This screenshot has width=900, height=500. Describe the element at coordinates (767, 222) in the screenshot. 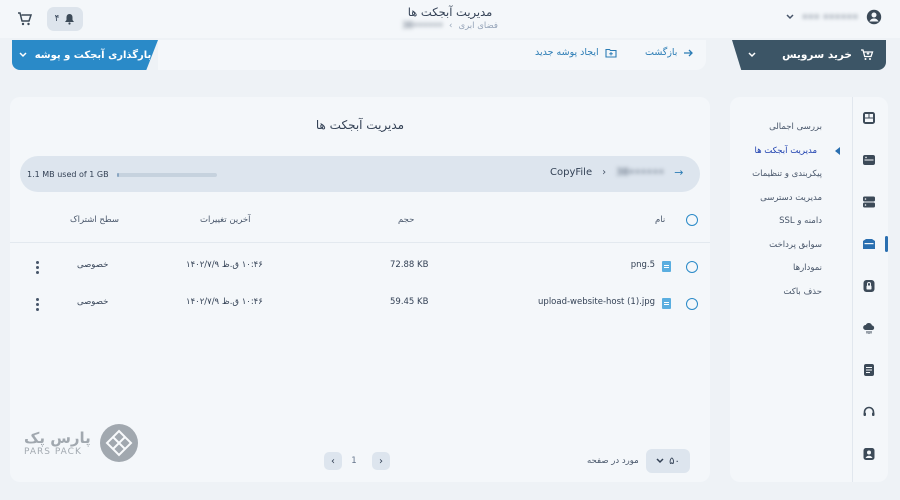

I see `sidebar-item-domain-ssl: دامنه و SSL` at that location.